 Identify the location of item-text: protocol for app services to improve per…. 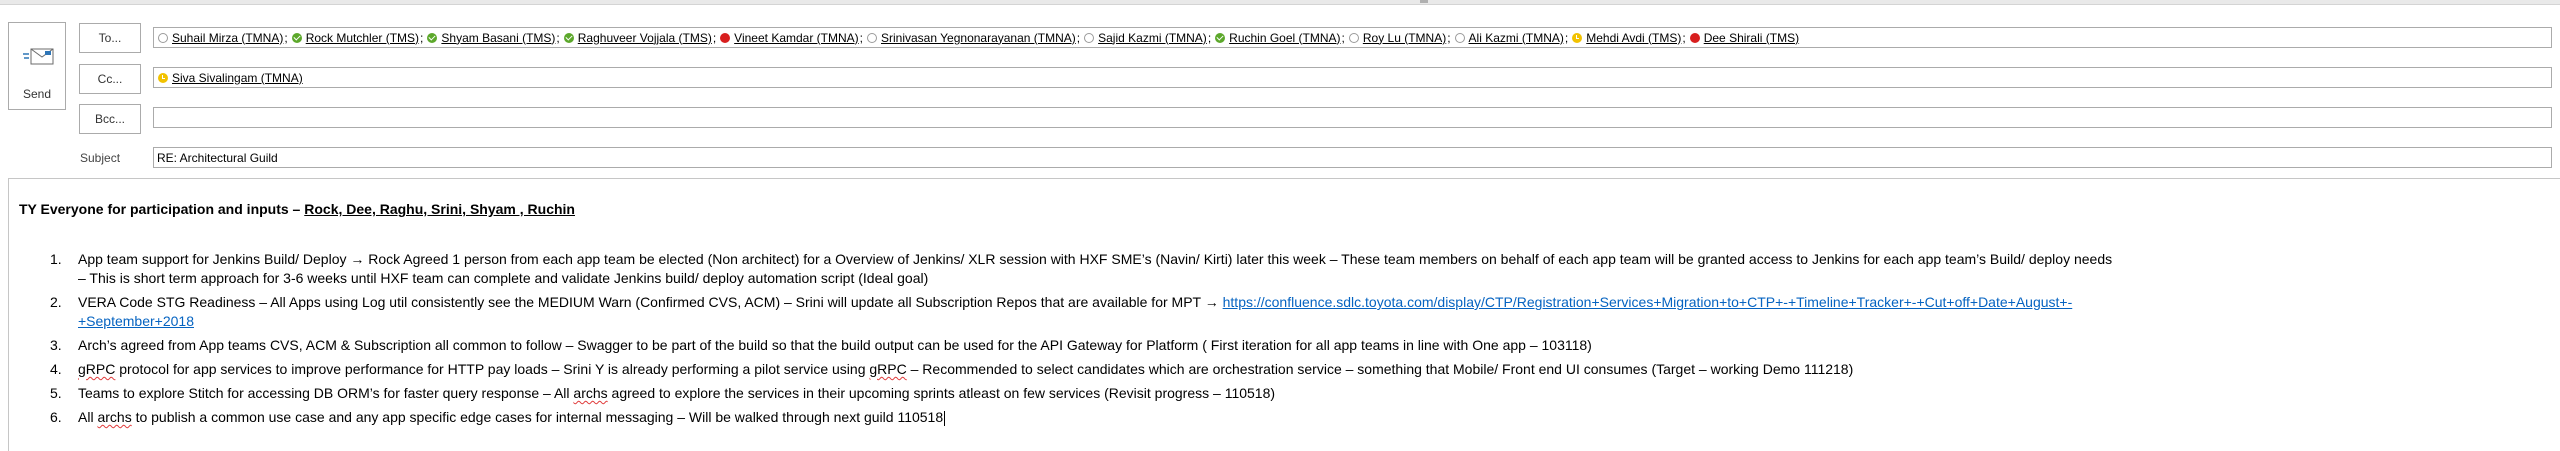
(492, 369).